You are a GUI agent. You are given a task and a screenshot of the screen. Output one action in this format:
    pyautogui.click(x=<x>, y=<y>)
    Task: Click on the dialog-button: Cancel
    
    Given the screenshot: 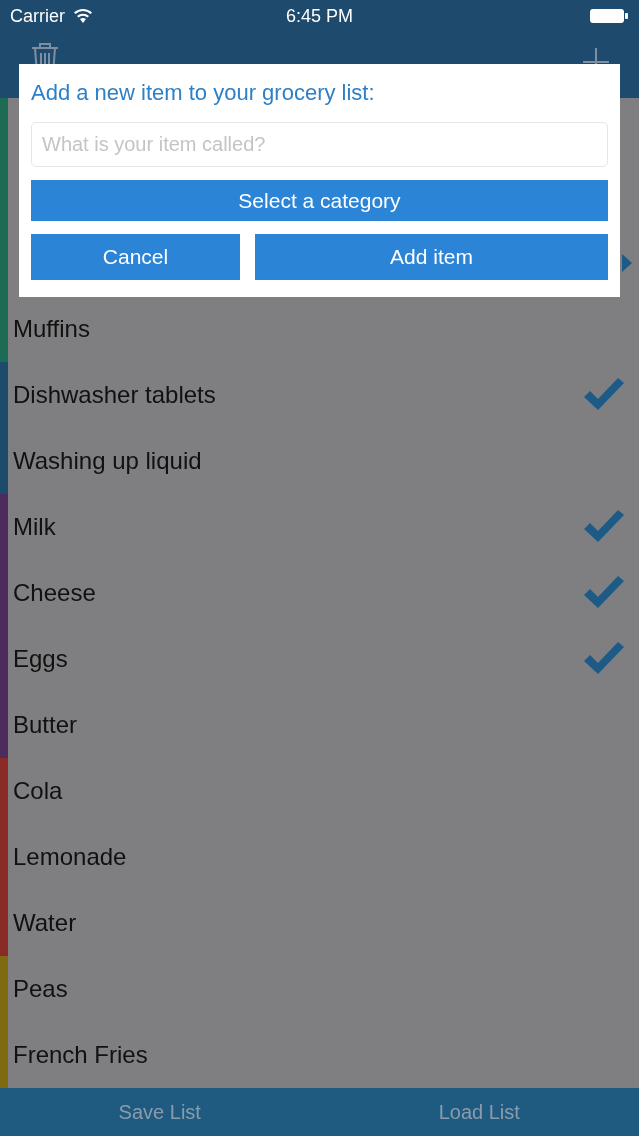 What is the action you would take?
    pyautogui.click(x=135, y=257)
    